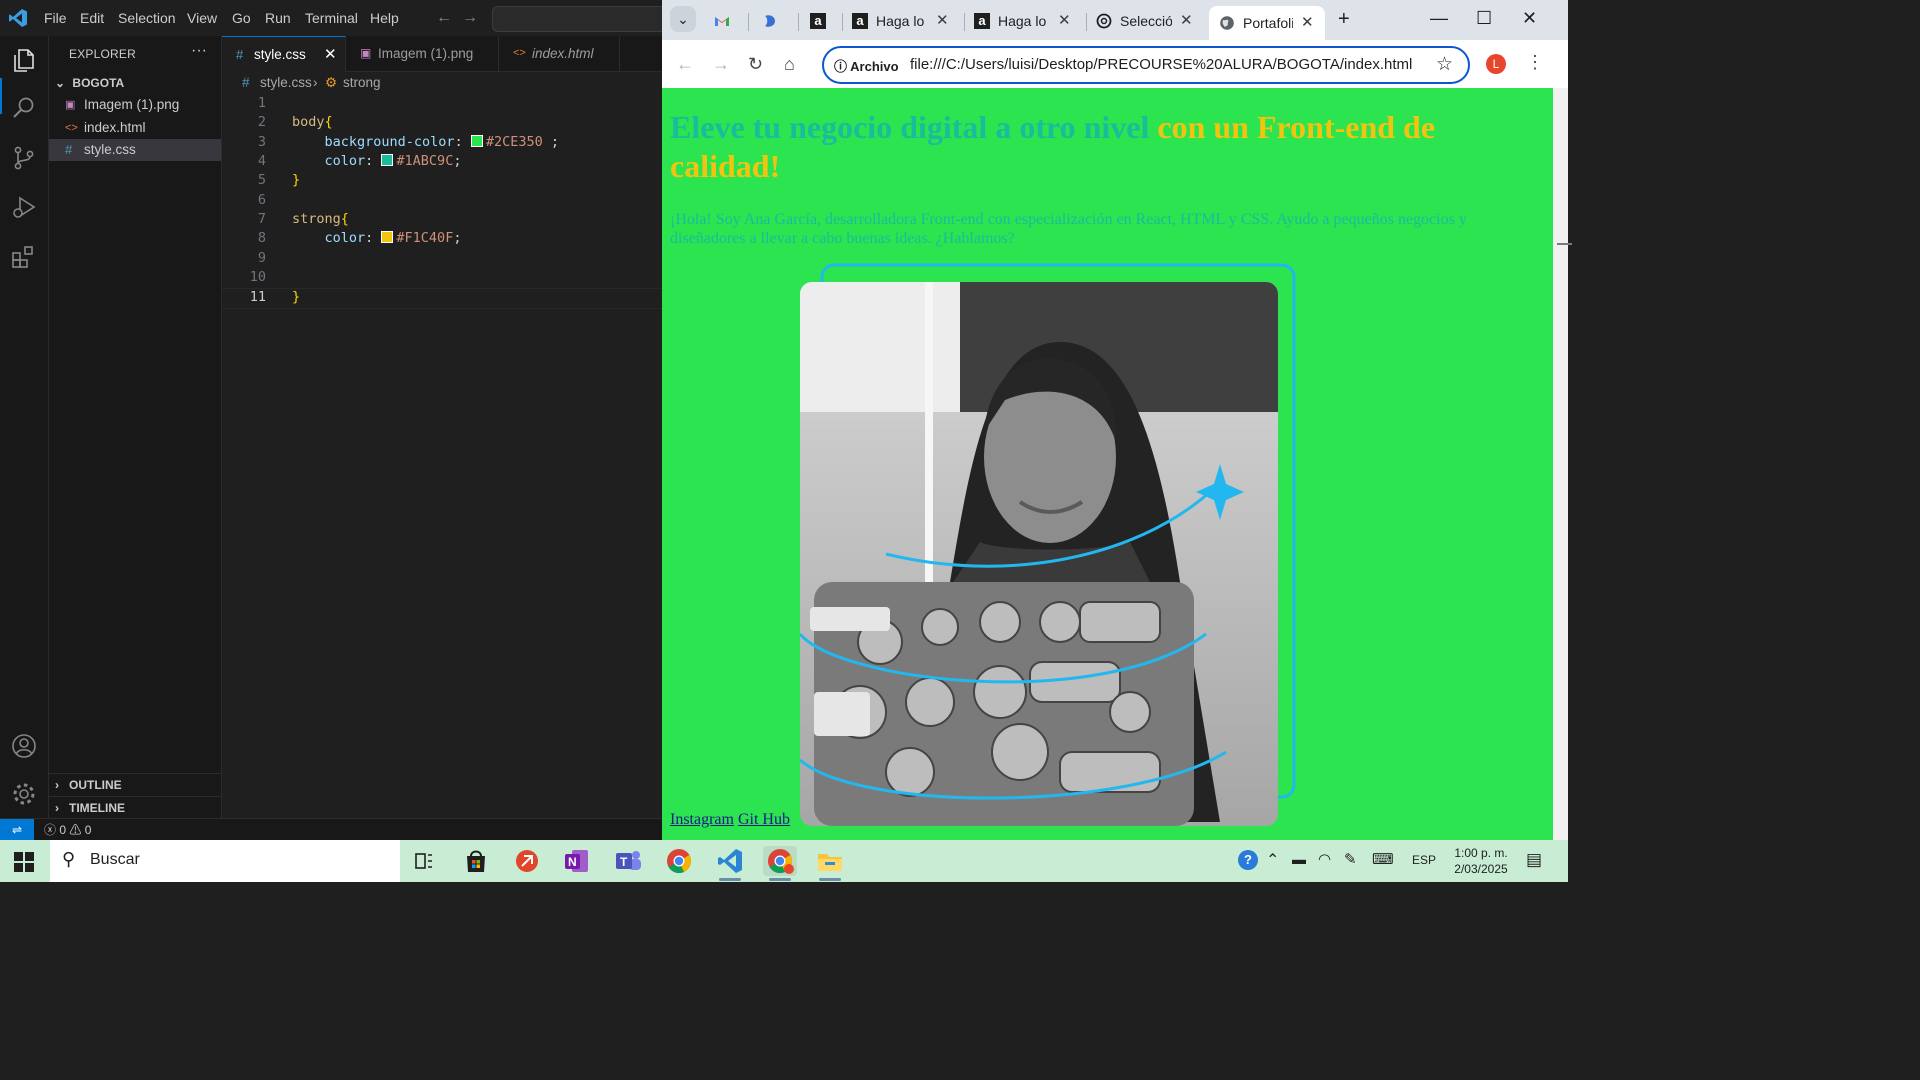 The width and height of the screenshot is (1920, 1080). Describe the element at coordinates (442, 83) in the screenshot. I see `breadcrumb: # style.css › ⚙ strong` at that location.